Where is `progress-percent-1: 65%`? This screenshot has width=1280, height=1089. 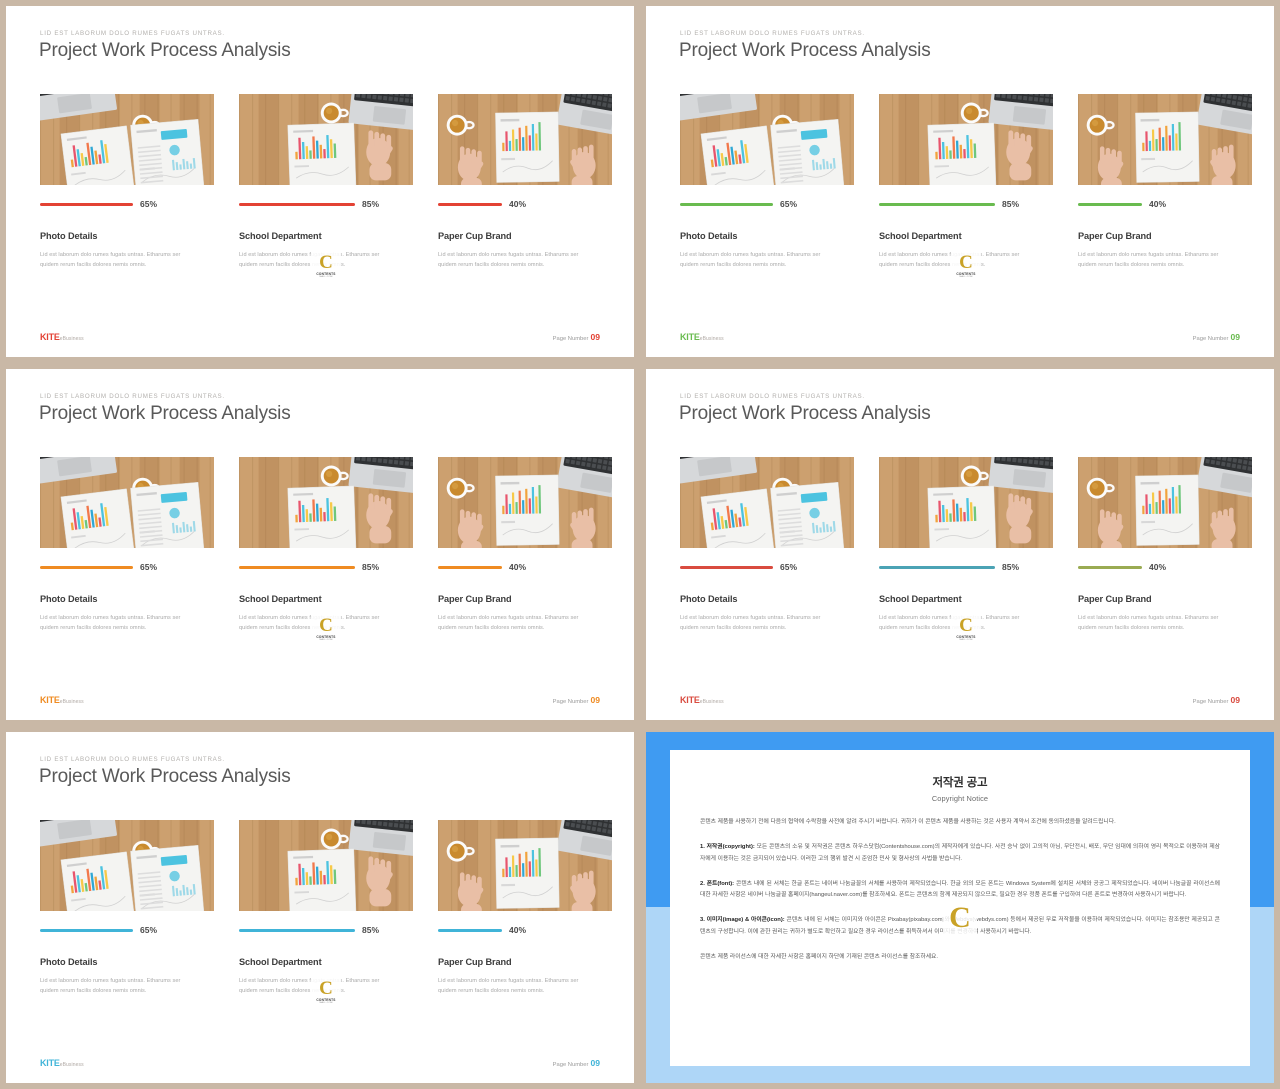
progress-percent-1: 65% is located at coordinates (149, 204).